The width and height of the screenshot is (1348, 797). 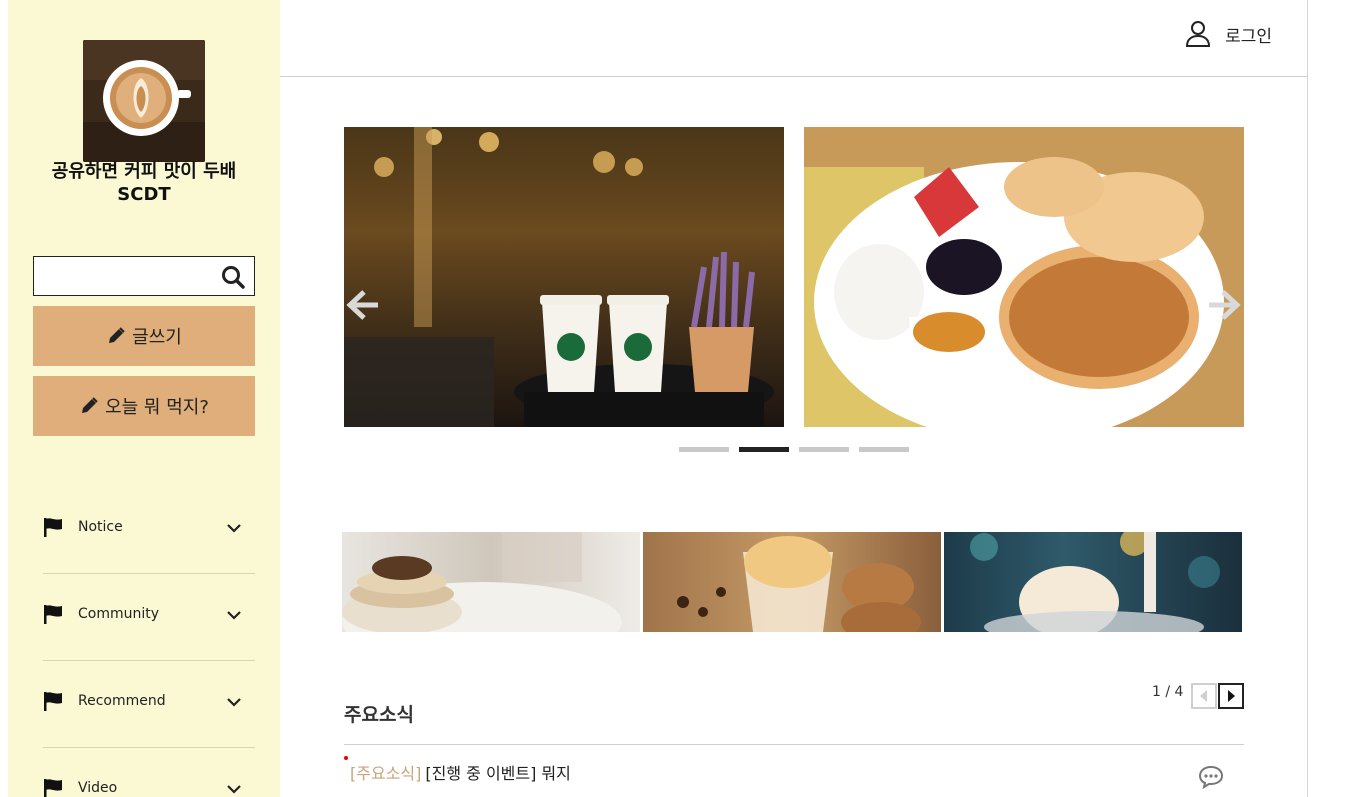 I want to click on search-input, so click(x=130, y=276).